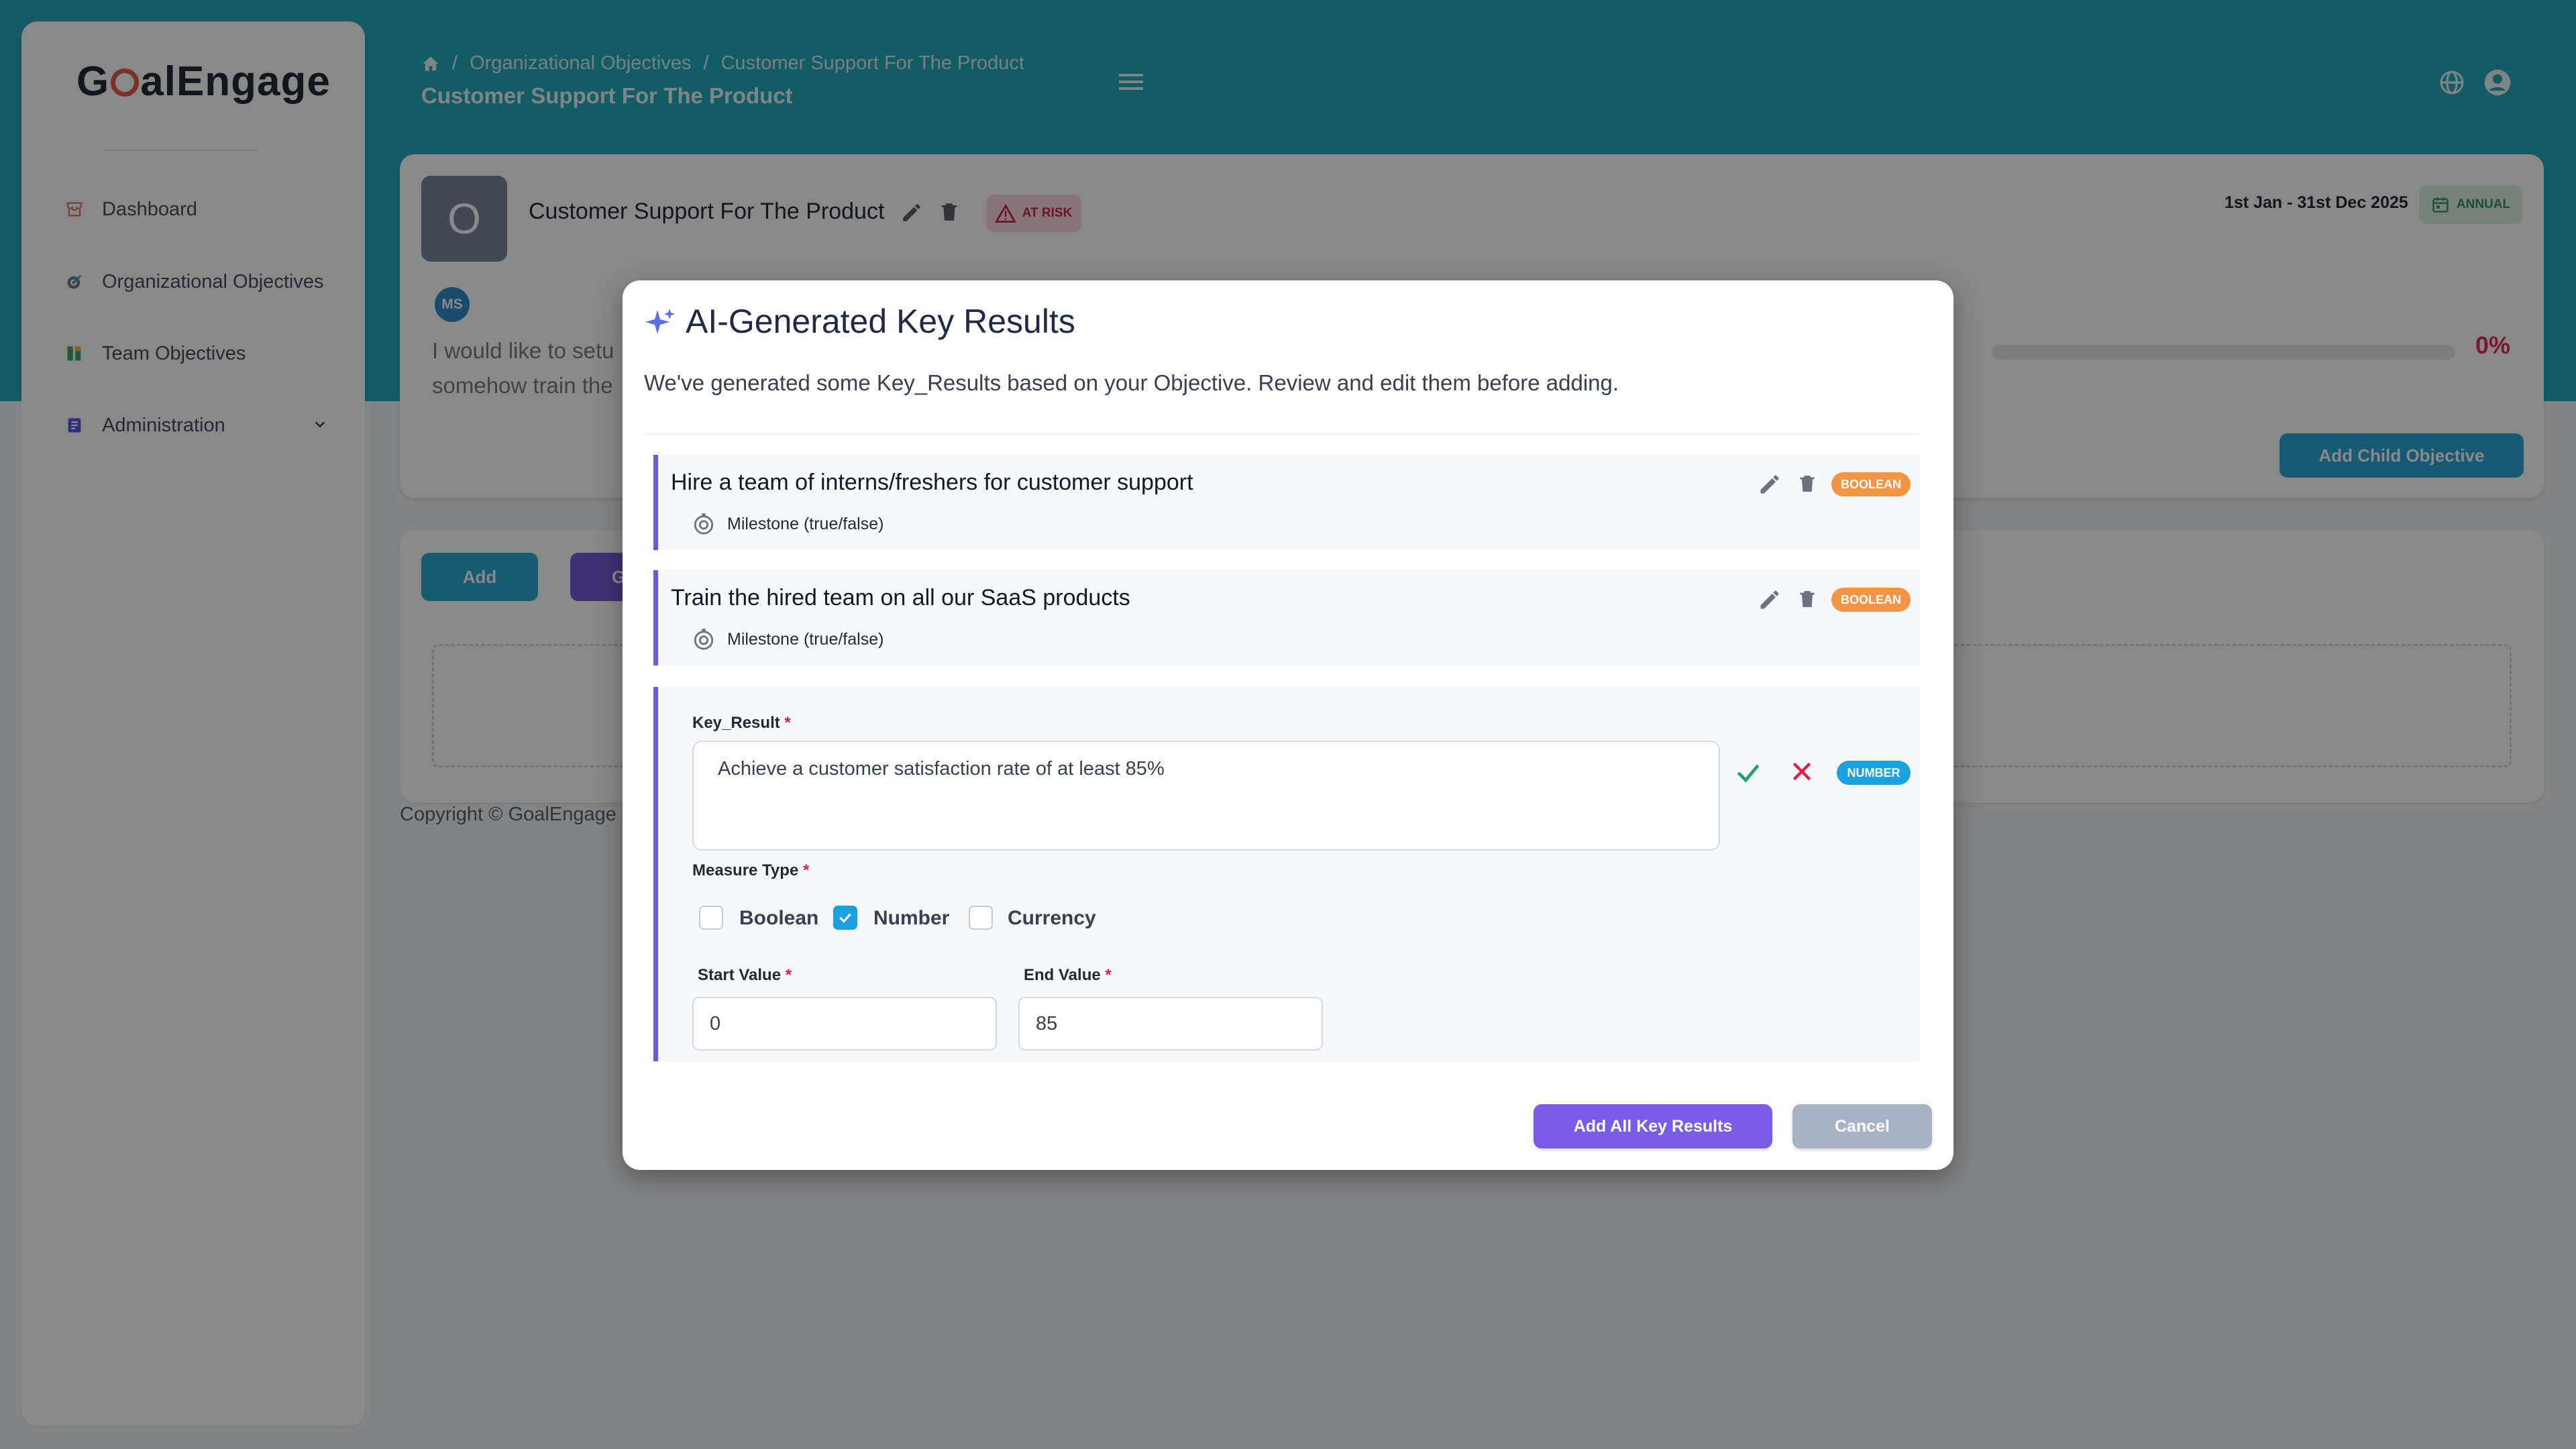  I want to click on key-result-label: Key_Result *, so click(741, 723).